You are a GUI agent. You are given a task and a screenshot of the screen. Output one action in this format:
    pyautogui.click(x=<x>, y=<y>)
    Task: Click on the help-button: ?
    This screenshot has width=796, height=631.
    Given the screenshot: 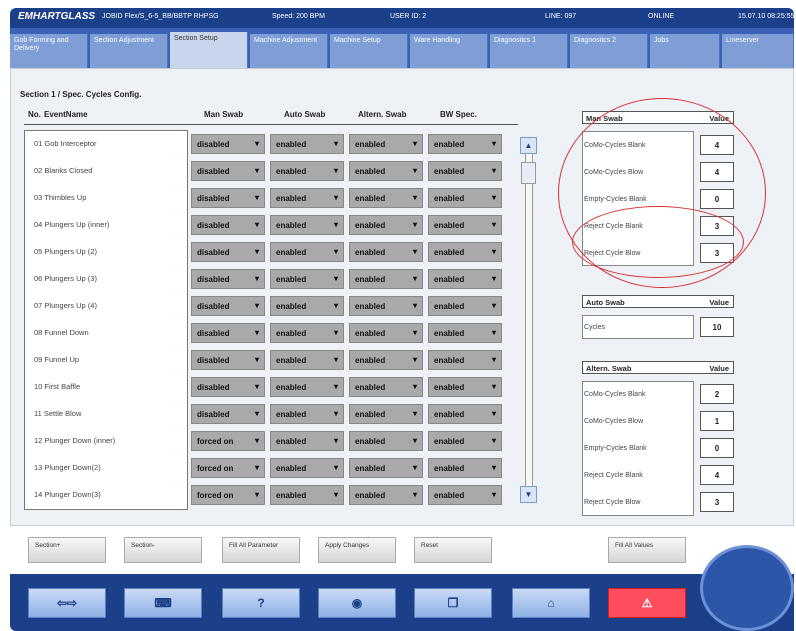 What is the action you would take?
    pyautogui.click(x=261, y=603)
    